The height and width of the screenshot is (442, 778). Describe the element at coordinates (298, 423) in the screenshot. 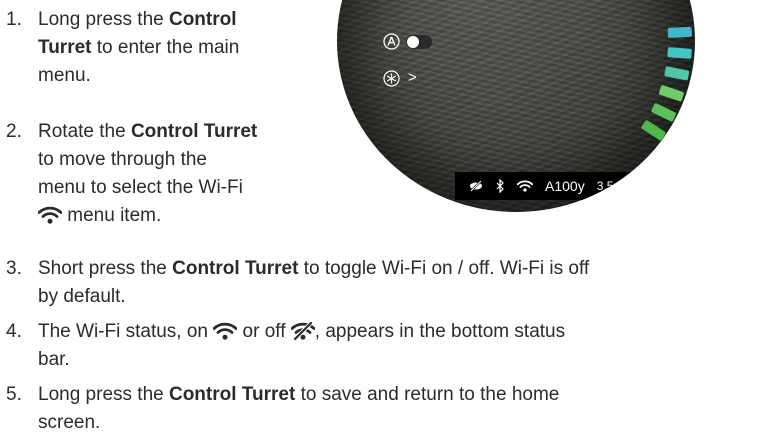

I see `text-line: screen.` at that location.